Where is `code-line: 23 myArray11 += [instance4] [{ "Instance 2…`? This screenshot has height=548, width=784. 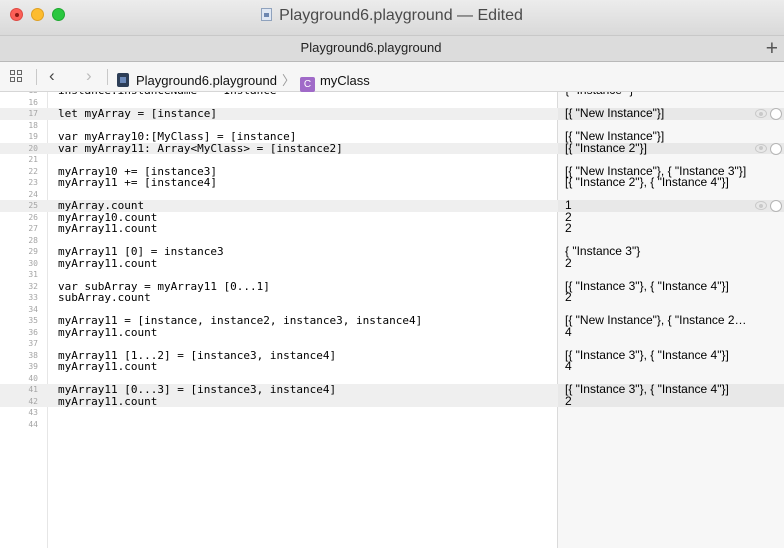 code-line: 23 myArray11 += [instance4] [{ "Instance 2… is located at coordinates (392, 182).